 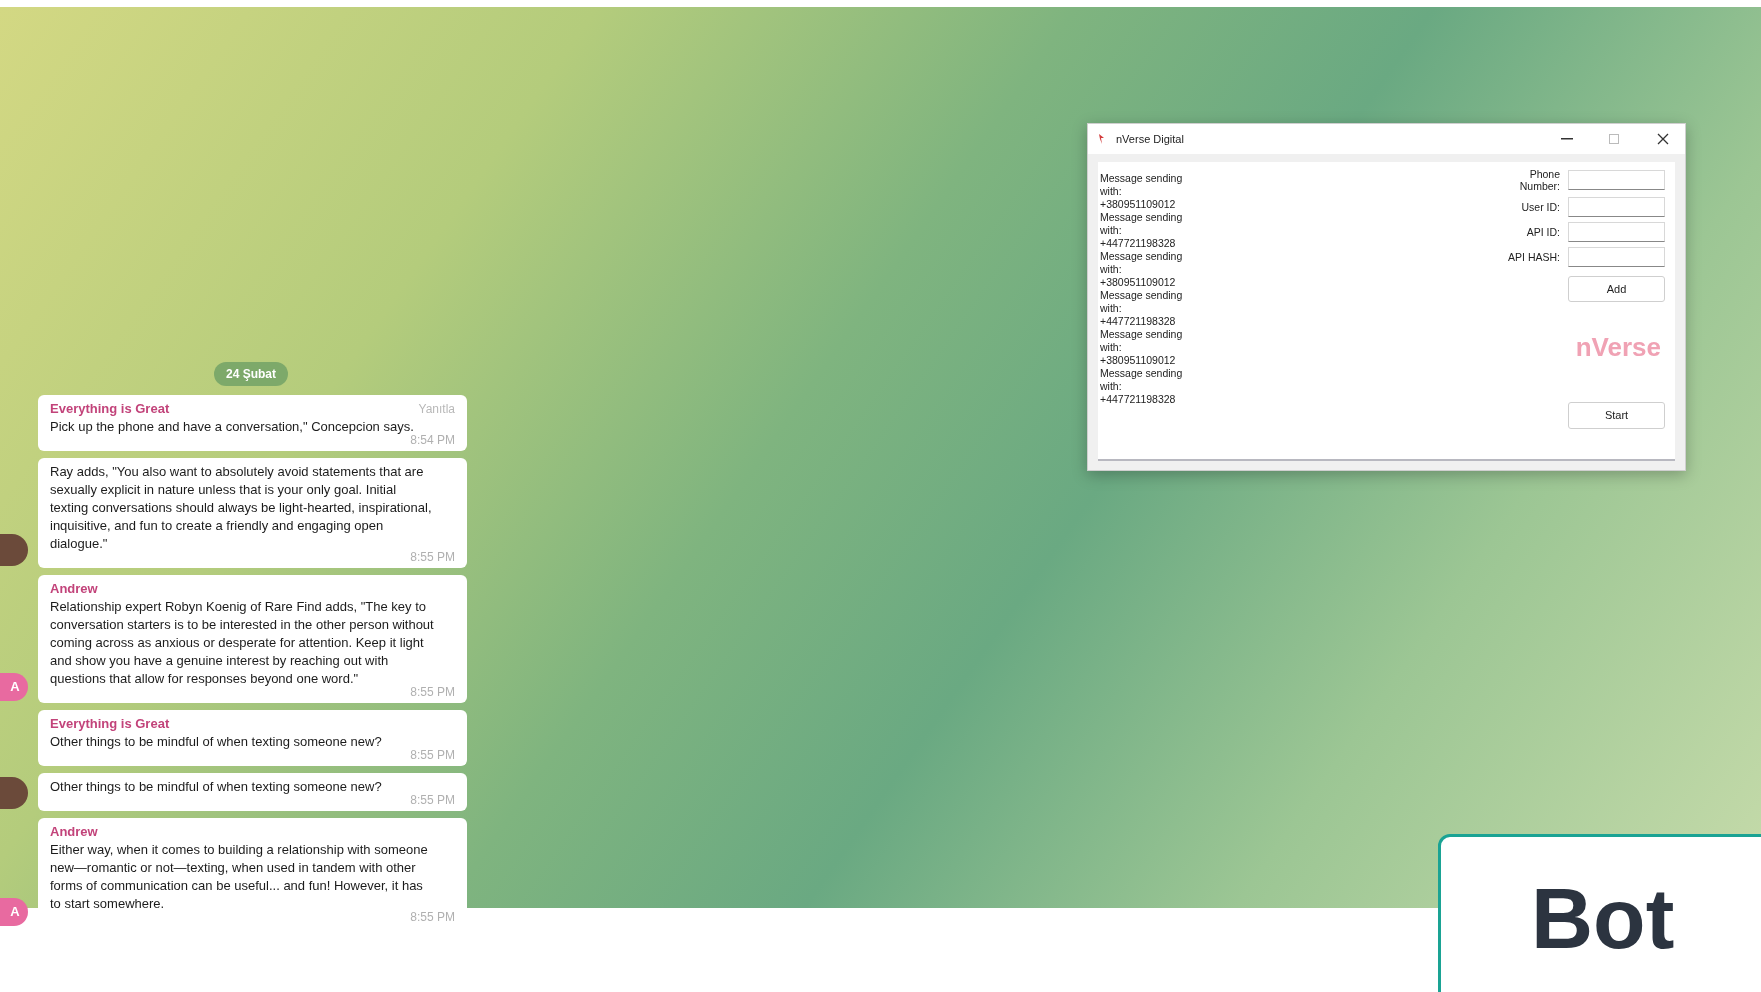 I want to click on card-title: Bot, so click(x=1603, y=918).